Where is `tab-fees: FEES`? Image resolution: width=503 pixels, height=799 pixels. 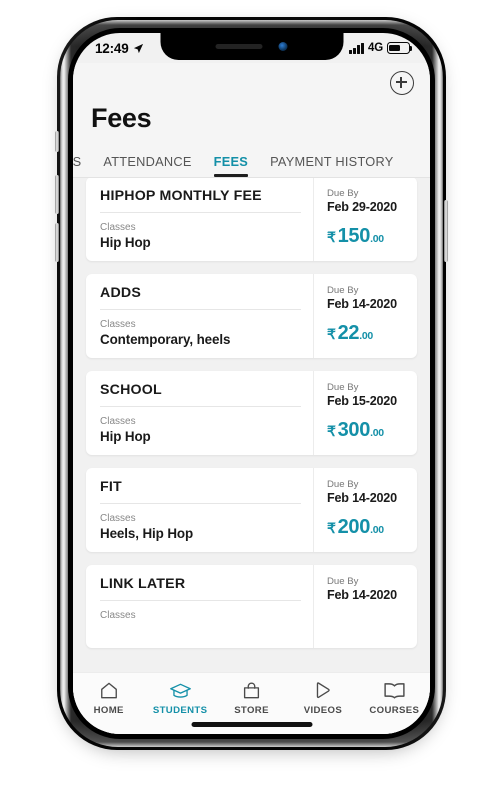 tab-fees: FEES is located at coordinates (231, 165).